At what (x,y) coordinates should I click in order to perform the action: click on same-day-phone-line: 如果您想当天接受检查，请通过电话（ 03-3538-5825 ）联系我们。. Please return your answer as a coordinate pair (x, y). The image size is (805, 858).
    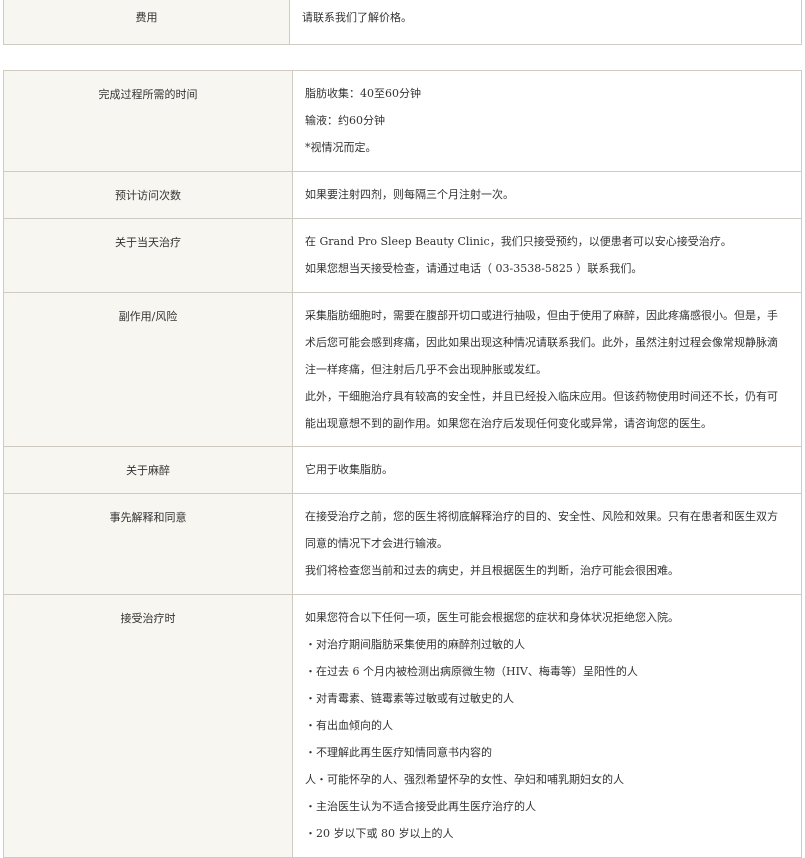
    Looking at the image, I should click on (474, 268).